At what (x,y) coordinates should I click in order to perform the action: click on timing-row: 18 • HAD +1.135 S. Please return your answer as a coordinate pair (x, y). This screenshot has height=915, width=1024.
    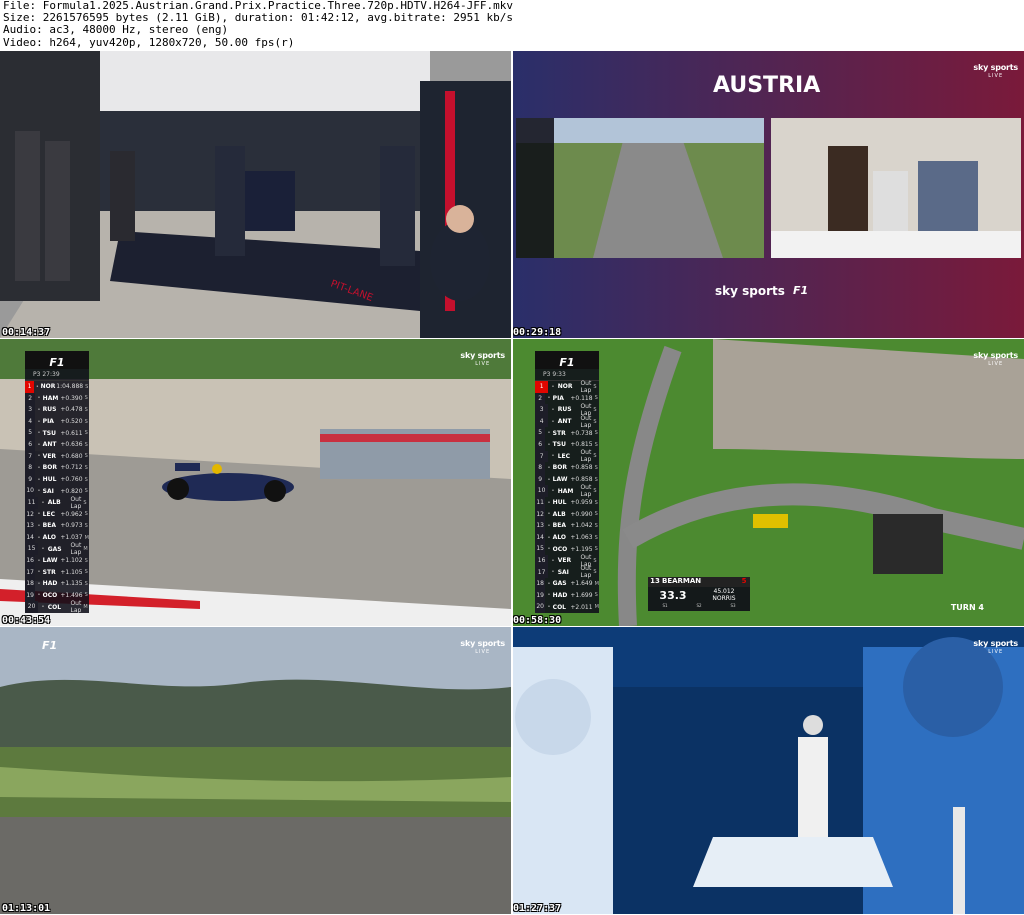
    Looking at the image, I should click on (57, 584).